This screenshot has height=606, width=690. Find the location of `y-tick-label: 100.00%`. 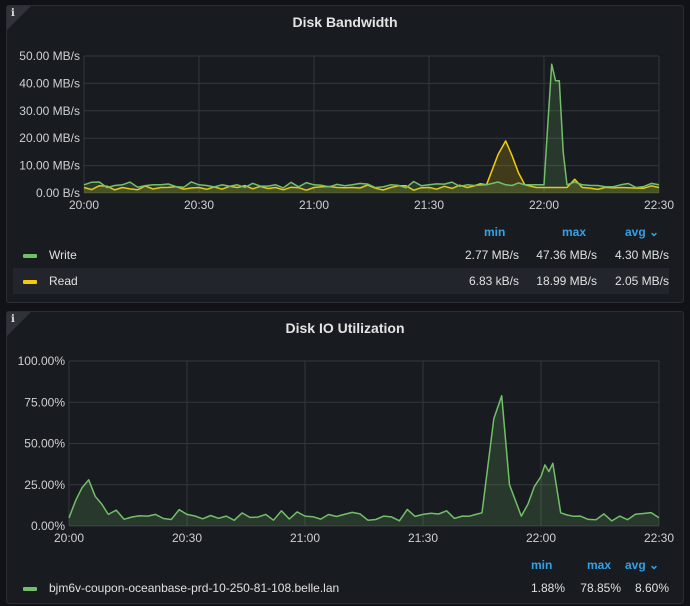

y-tick-label: 100.00% is located at coordinates (42, 361).